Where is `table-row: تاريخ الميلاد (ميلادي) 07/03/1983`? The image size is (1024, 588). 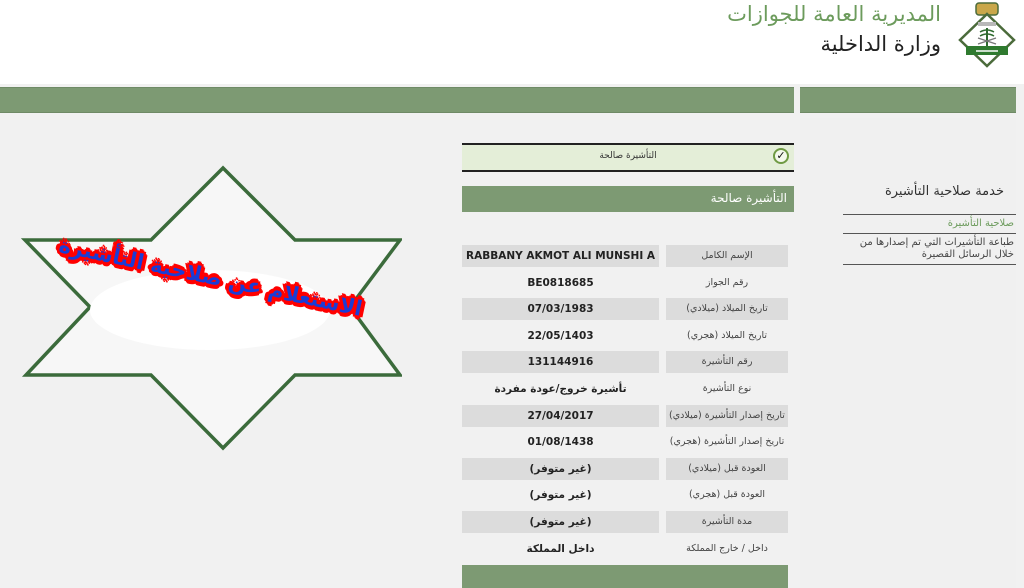 table-row: تاريخ الميلاد (ميلادي) 07/03/1983 is located at coordinates (628, 310).